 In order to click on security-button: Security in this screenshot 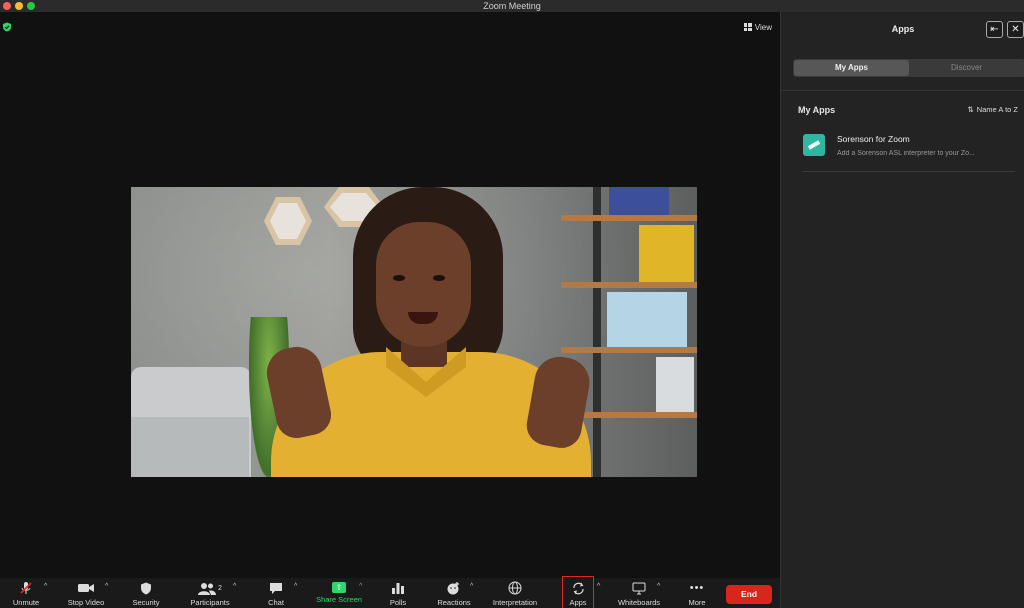, I will do `click(146, 593)`.